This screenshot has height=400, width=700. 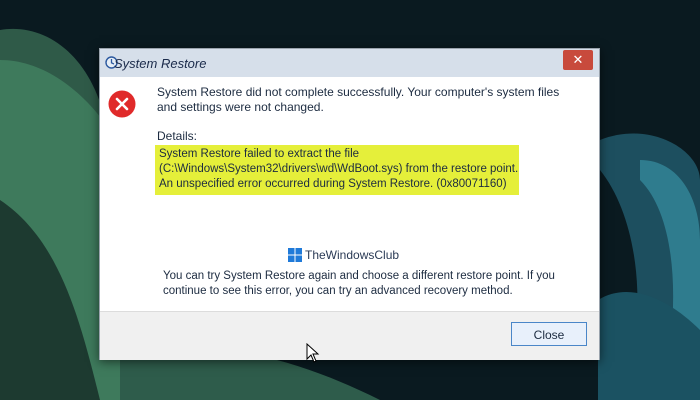 What do you see at coordinates (295, 255) in the screenshot?
I see `windows-logo-icon` at bounding box center [295, 255].